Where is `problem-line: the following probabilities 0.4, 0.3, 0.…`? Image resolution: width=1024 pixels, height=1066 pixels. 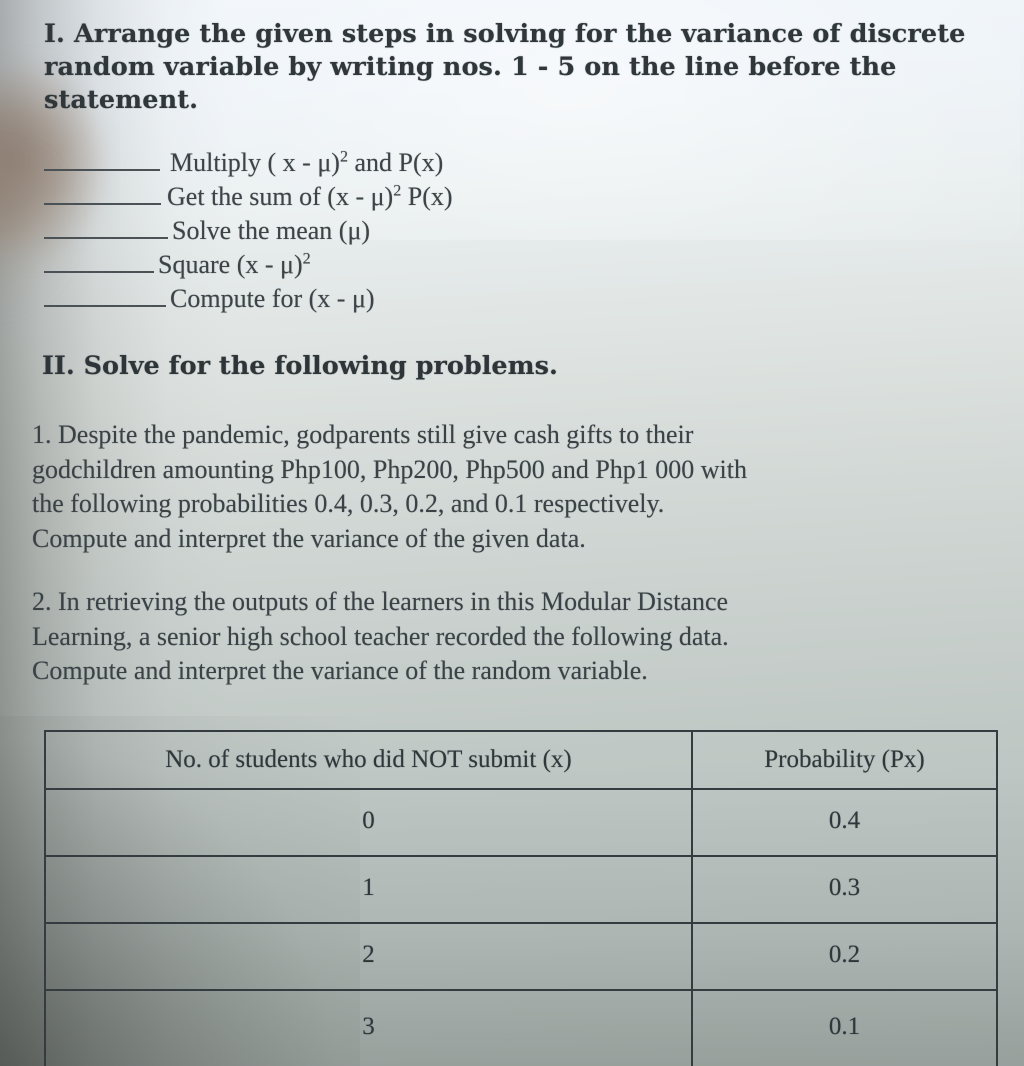
problem-line: the following probabilities 0.4, 0.3, 0.… is located at coordinates (348, 503).